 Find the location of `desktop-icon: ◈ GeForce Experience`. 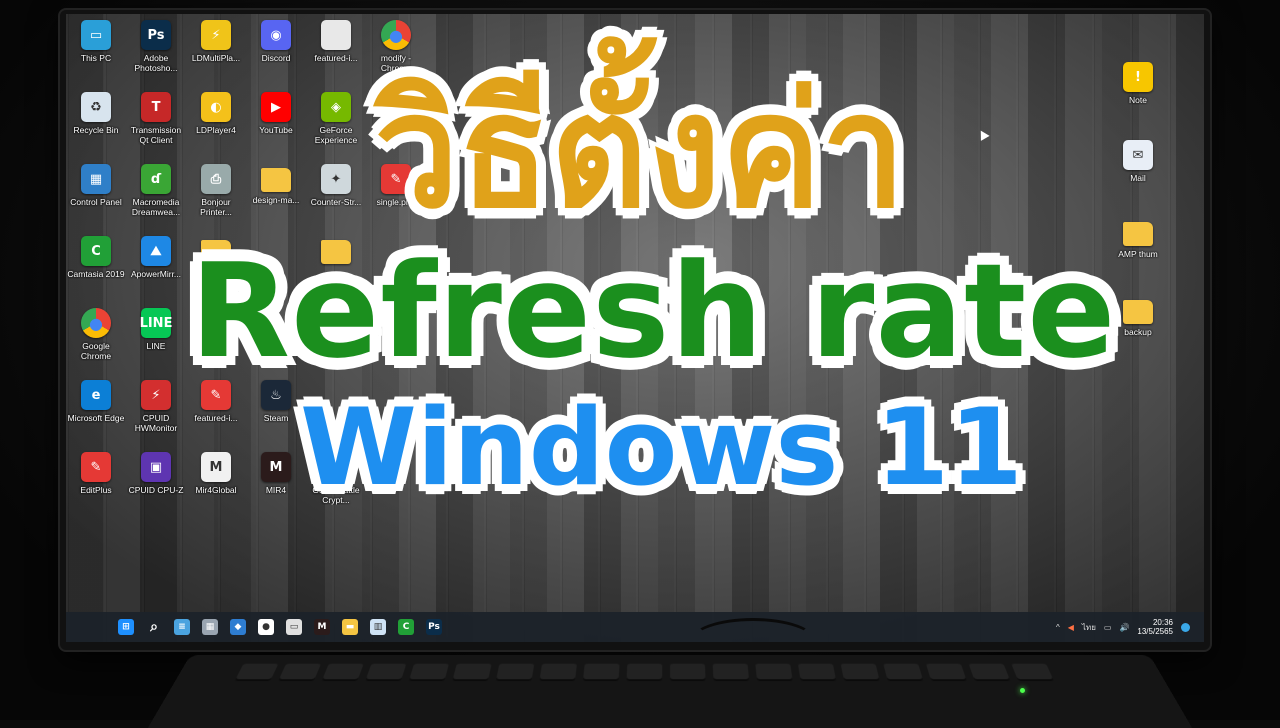

desktop-icon: ◈ GeForce Experience is located at coordinates (336, 122).